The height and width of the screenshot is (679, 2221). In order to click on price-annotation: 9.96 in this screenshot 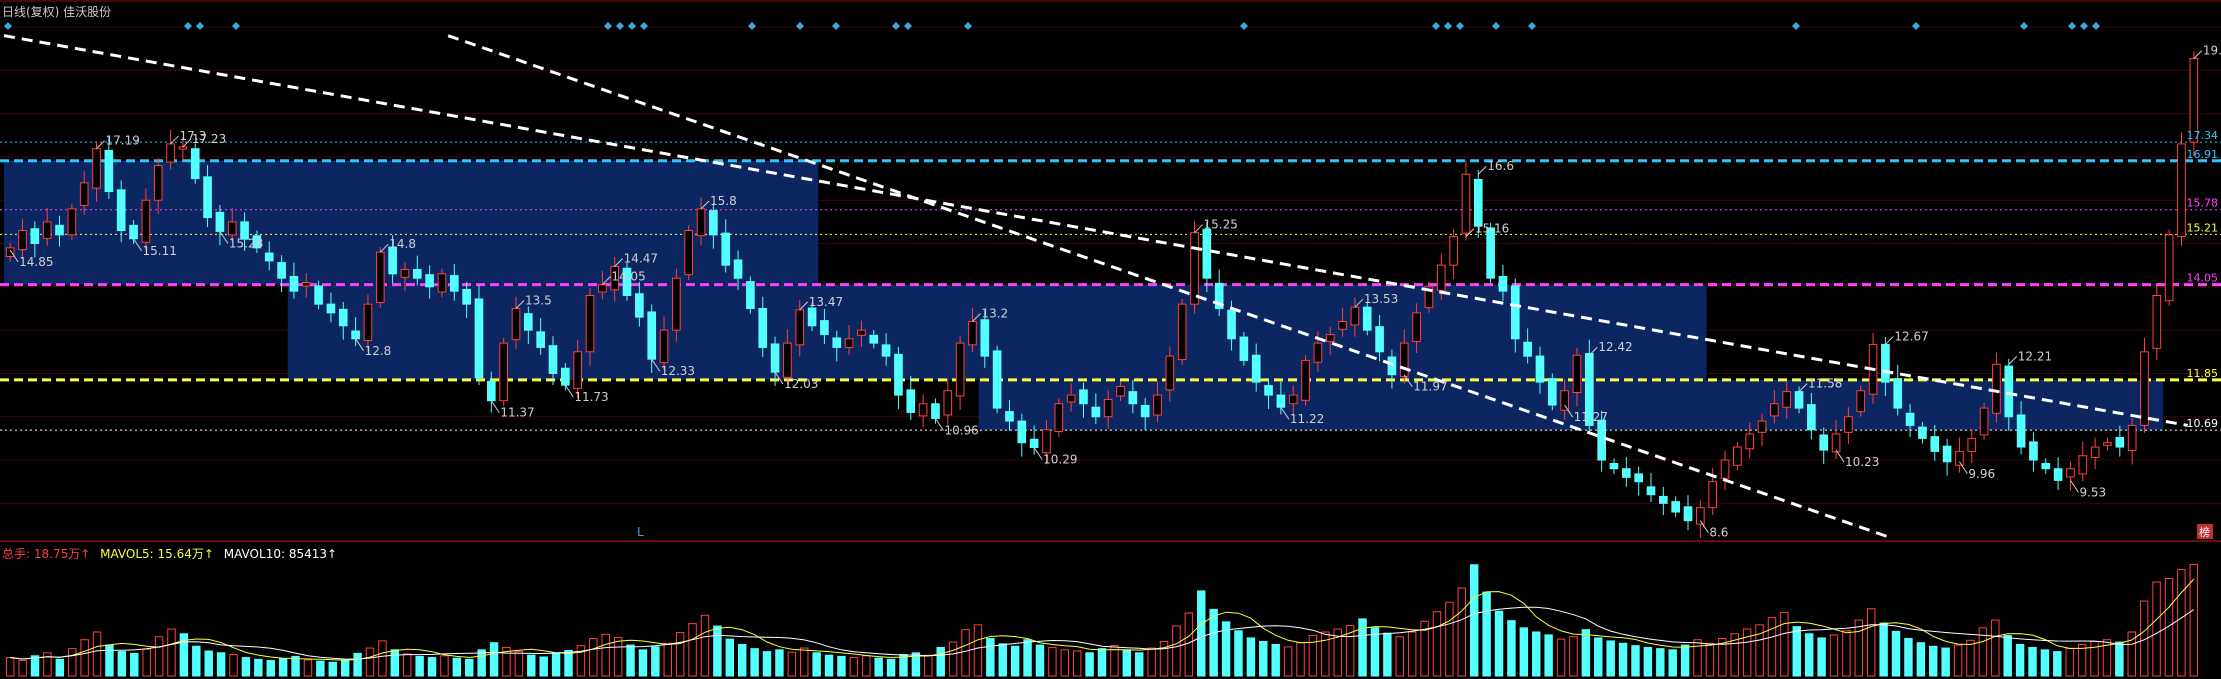, I will do `click(1981, 474)`.